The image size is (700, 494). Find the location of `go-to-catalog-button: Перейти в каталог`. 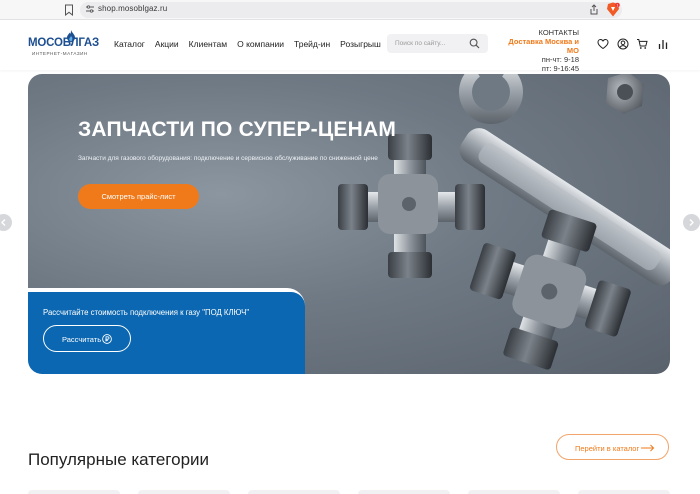

go-to-catalog-button: Перейти в каталог is located at coordinates (612, 447).